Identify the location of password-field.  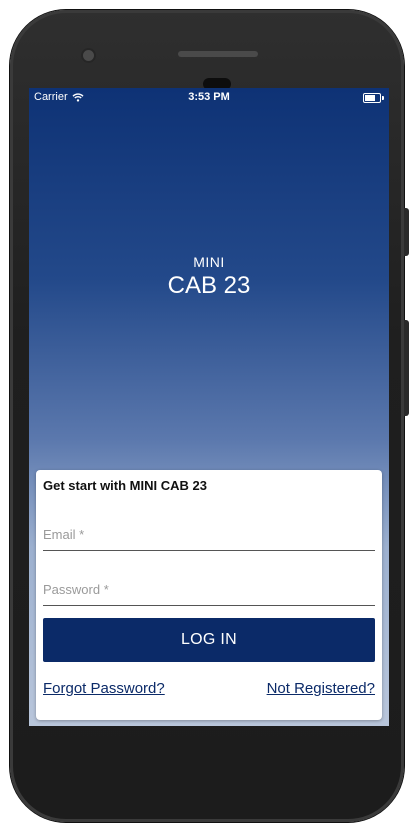
(209, 586).